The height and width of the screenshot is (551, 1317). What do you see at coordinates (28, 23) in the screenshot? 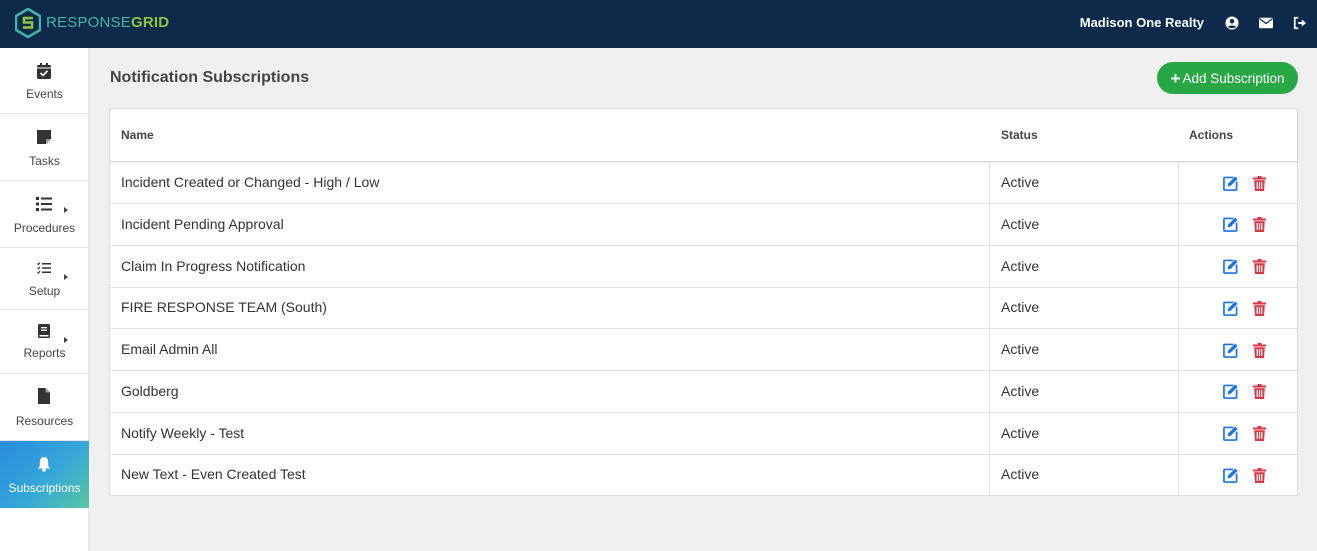
I see `logo-icon` at bounding box center [28, 23].